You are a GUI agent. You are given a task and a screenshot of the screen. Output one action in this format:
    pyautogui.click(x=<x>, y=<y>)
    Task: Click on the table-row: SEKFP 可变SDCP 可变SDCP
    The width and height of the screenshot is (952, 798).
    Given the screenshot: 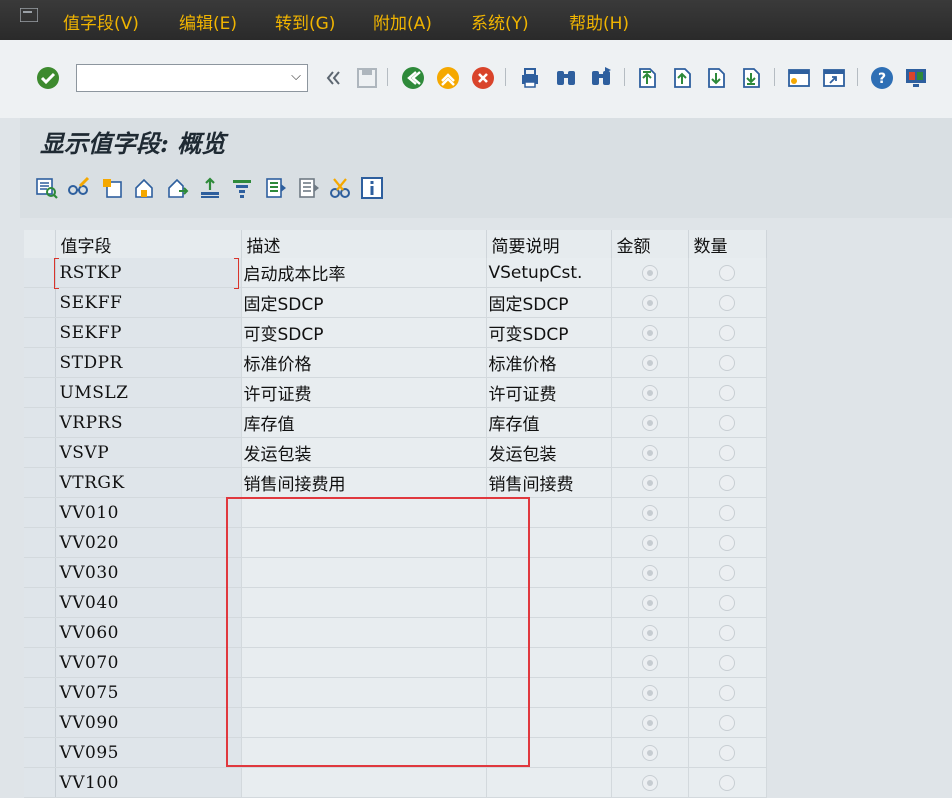 What is the action you would take?
    pyautogui.click(x=395, y=332)
    